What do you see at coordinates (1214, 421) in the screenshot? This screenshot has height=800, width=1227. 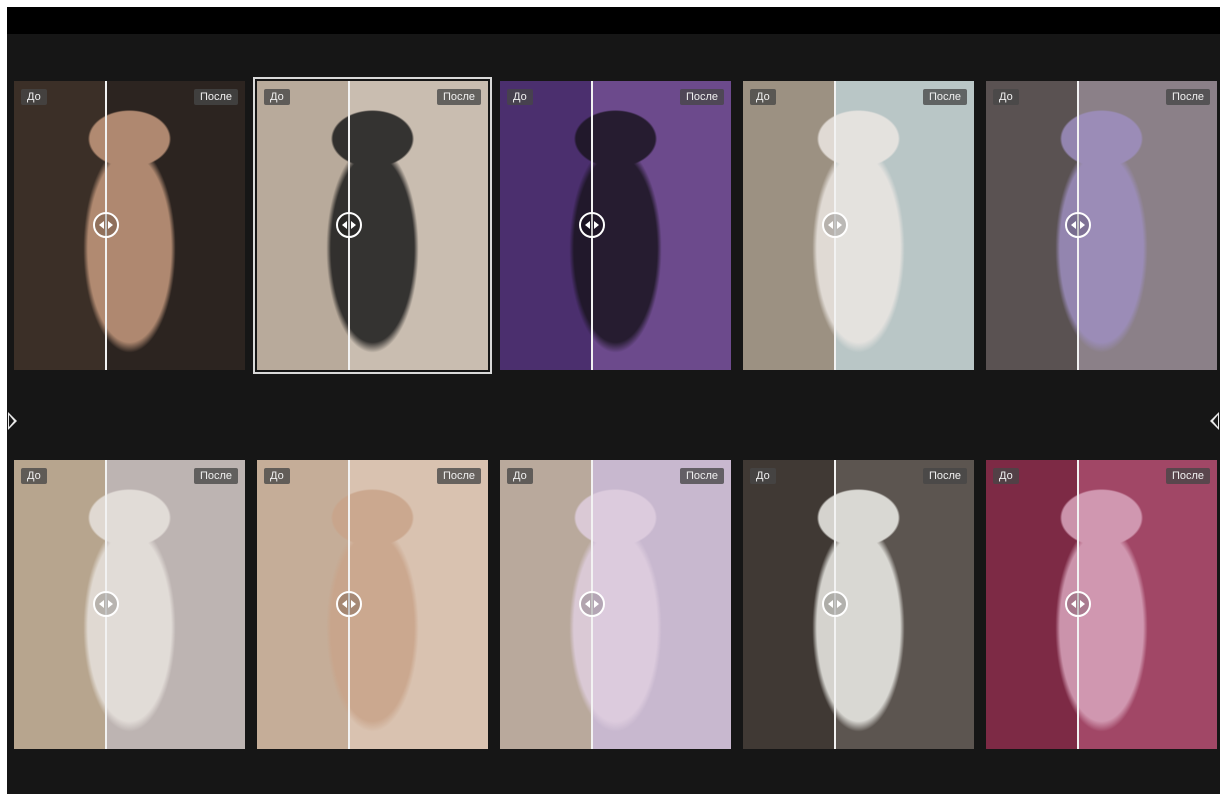 I see `next-arrow-icon` at bounding box center [1214, 421].